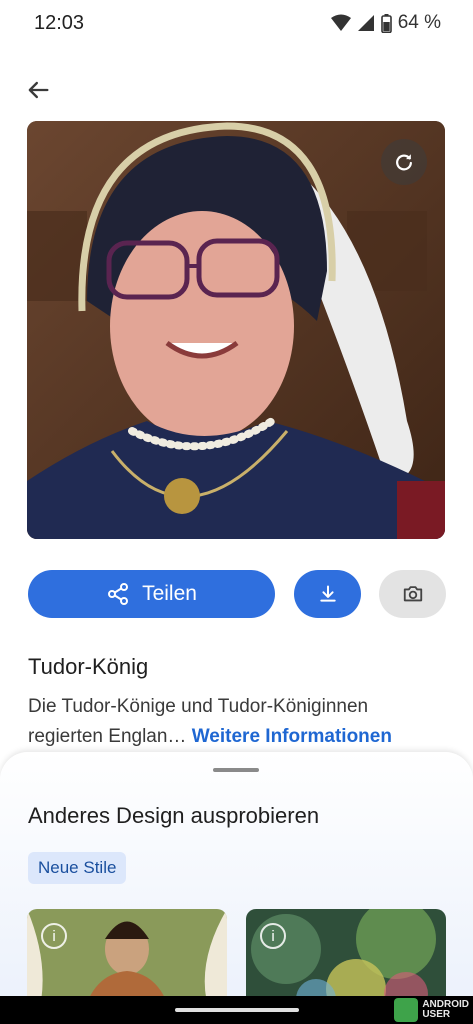 The height and width of the screenshot is (1024, 473). What do you see at coordinates (236, 770) in the screenshot?
I see `sheet-drag-handle` at bounding box center [236, 770].